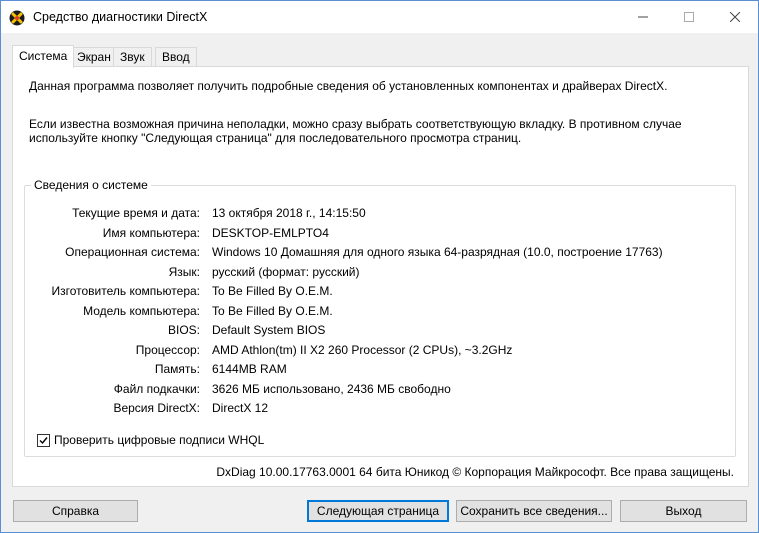 This screenshot has width=759, height=533. What do you see at coordinates (375, 409) in the screenshot?
I see `info-row-directx-version: Версия DirectX: DirectX 12` at bounding box center [375, 409].